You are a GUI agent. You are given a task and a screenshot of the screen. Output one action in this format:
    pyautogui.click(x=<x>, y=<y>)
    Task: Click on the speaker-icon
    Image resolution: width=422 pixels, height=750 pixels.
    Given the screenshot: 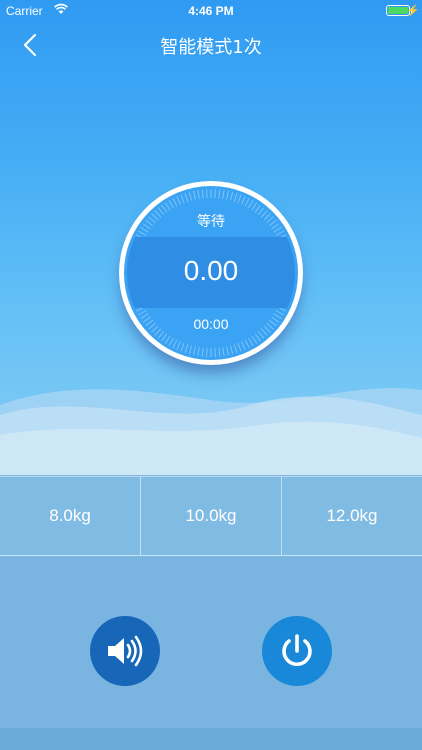 What is the action you would take?
    pyautogui.click(x=125, y=651)
    